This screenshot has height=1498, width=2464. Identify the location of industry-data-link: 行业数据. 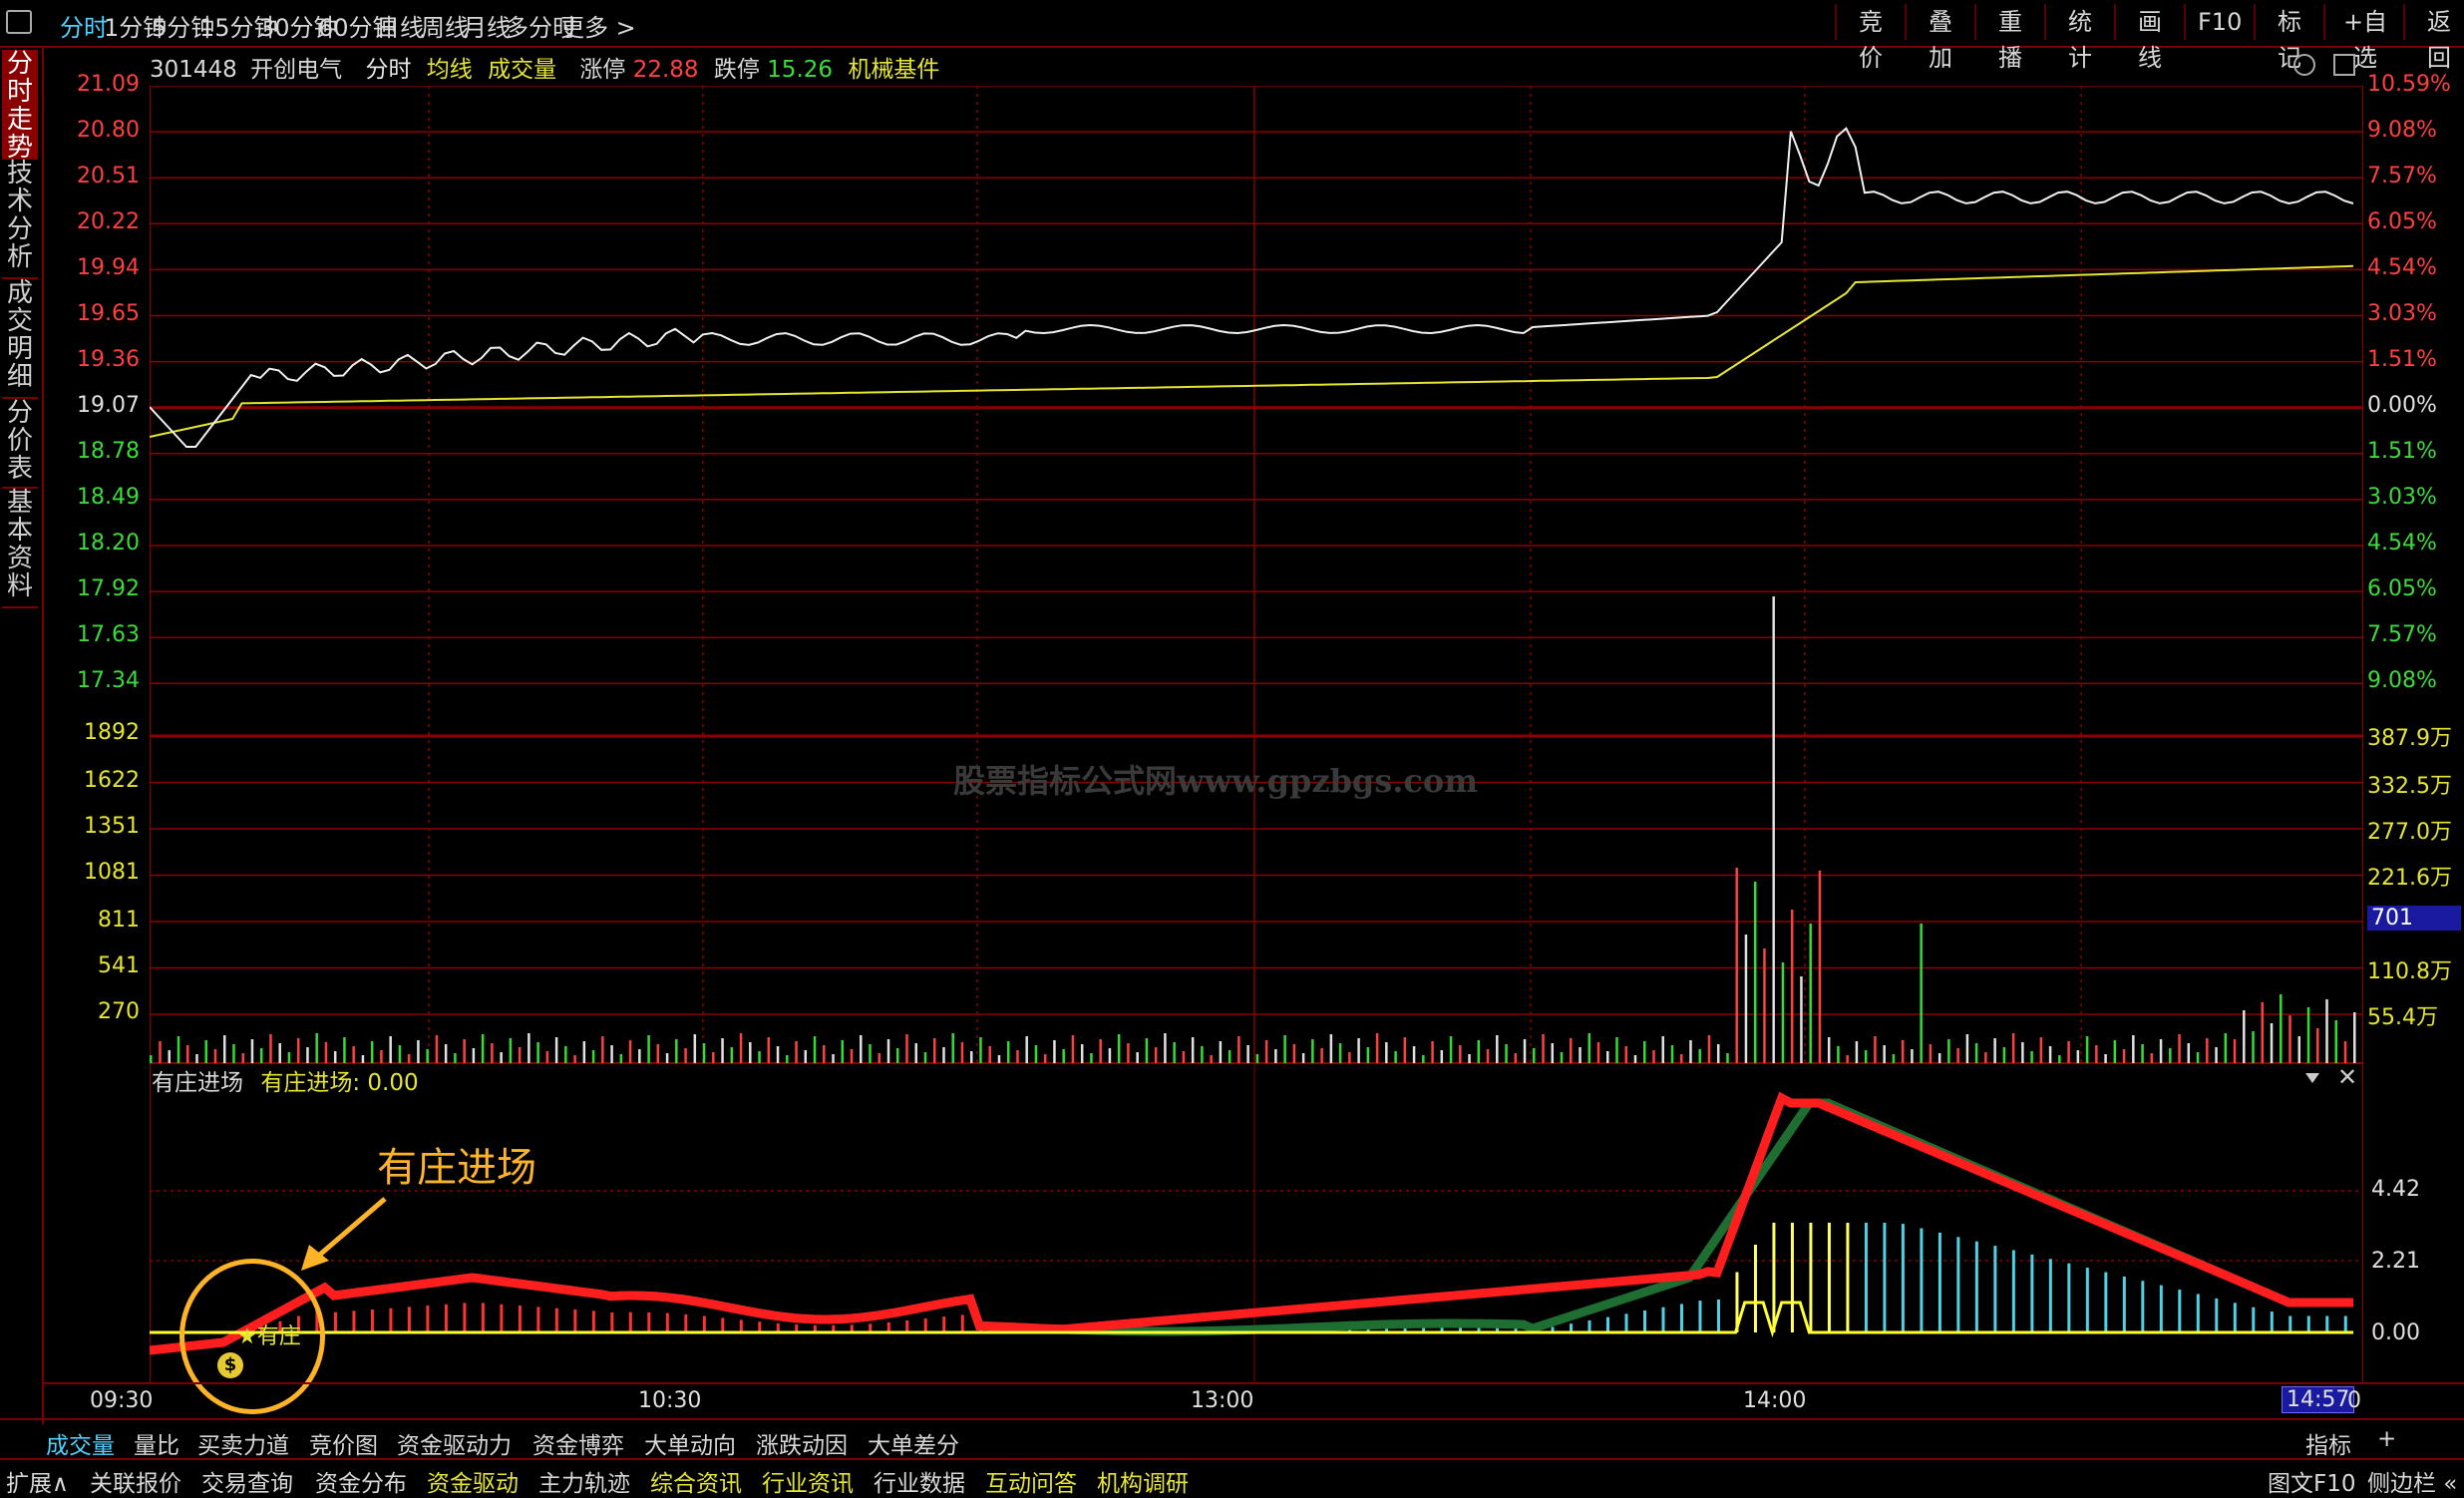
(919, 1481).